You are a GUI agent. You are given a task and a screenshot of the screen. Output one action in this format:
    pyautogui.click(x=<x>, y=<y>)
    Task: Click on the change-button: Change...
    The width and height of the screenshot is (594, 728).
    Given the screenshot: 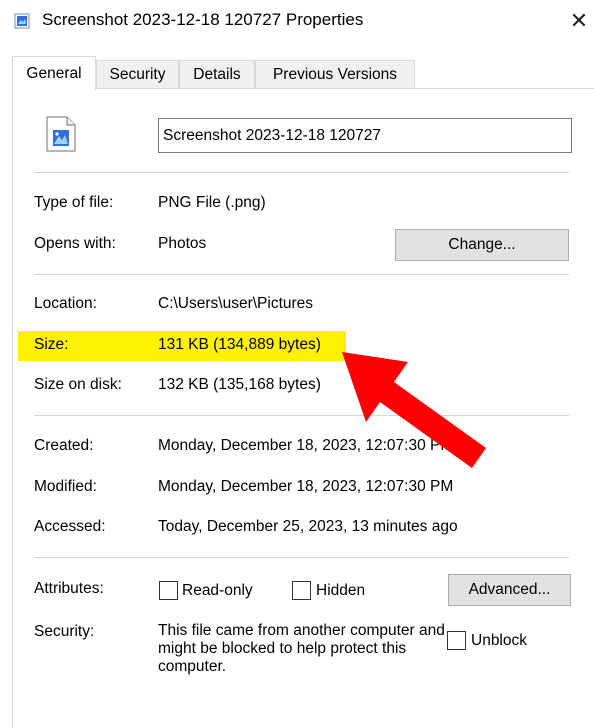 What is the action you would take?
    pyautogui.click(x=482, y=245)
    